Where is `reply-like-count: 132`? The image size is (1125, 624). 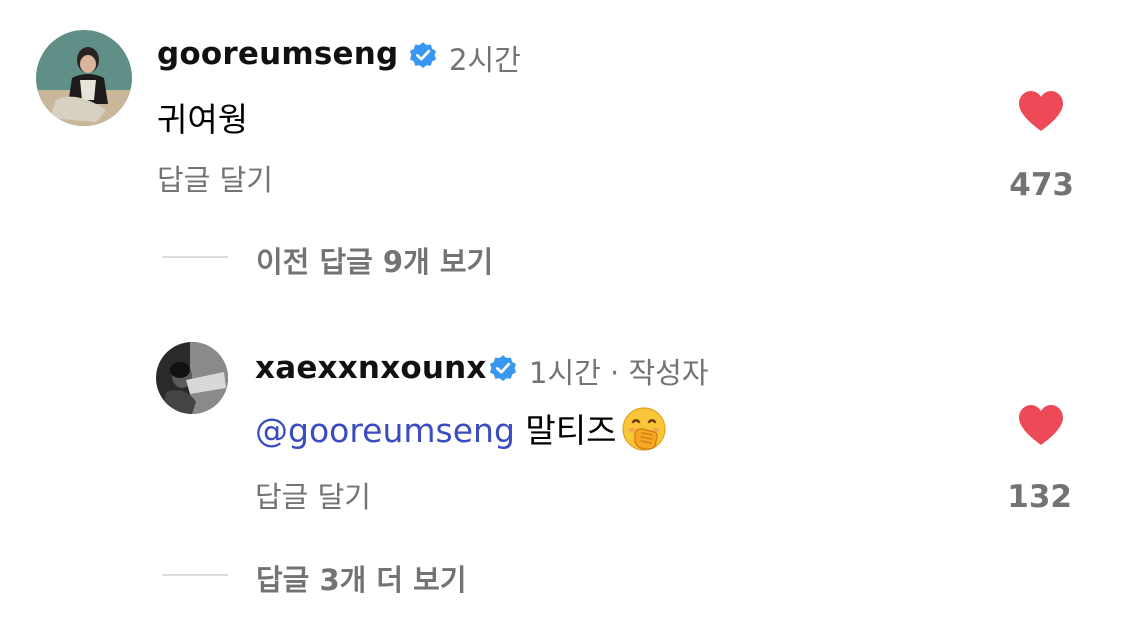 reply-like-count: 132 is located at coordinates (1027, 497).